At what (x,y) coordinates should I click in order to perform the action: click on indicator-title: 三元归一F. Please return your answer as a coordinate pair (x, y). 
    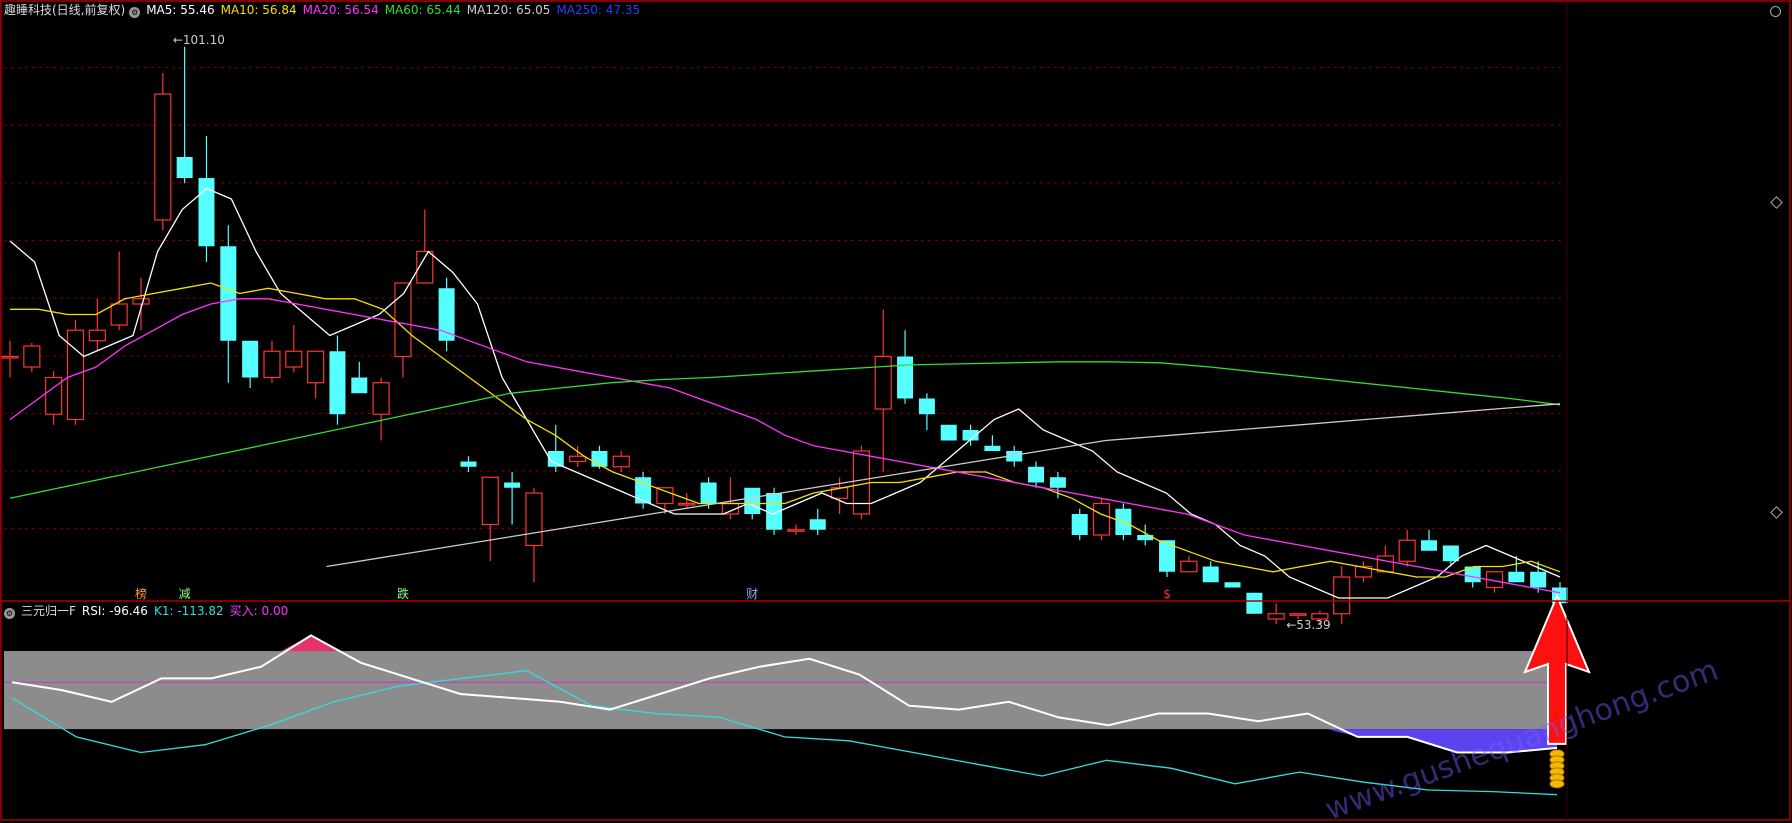
    Looking at the image, I should click on (48, 611).